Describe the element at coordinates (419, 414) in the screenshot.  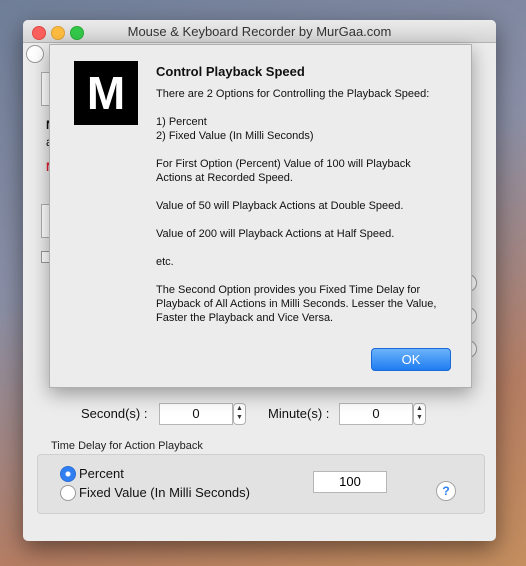
I see `minutes-stepper: ▲ ▼` at that location.